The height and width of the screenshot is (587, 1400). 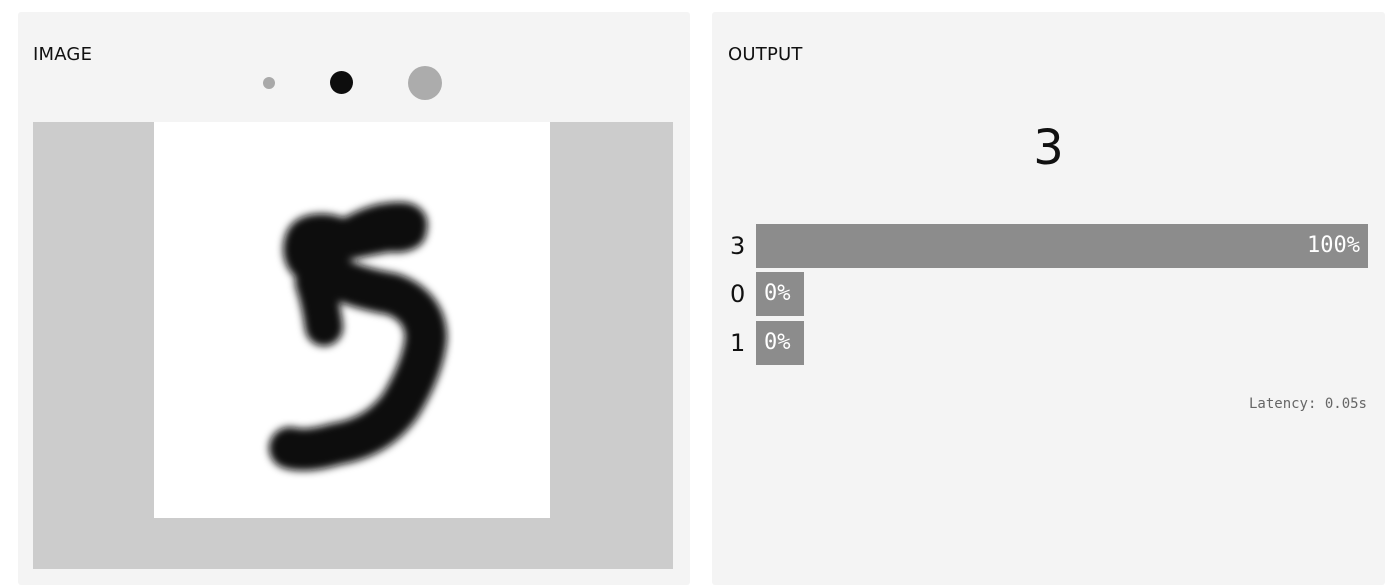 What do you see at coordinates (738, 246) in the screenshot?
I see `confidence-label: 3` at bounding box center [738, 246].